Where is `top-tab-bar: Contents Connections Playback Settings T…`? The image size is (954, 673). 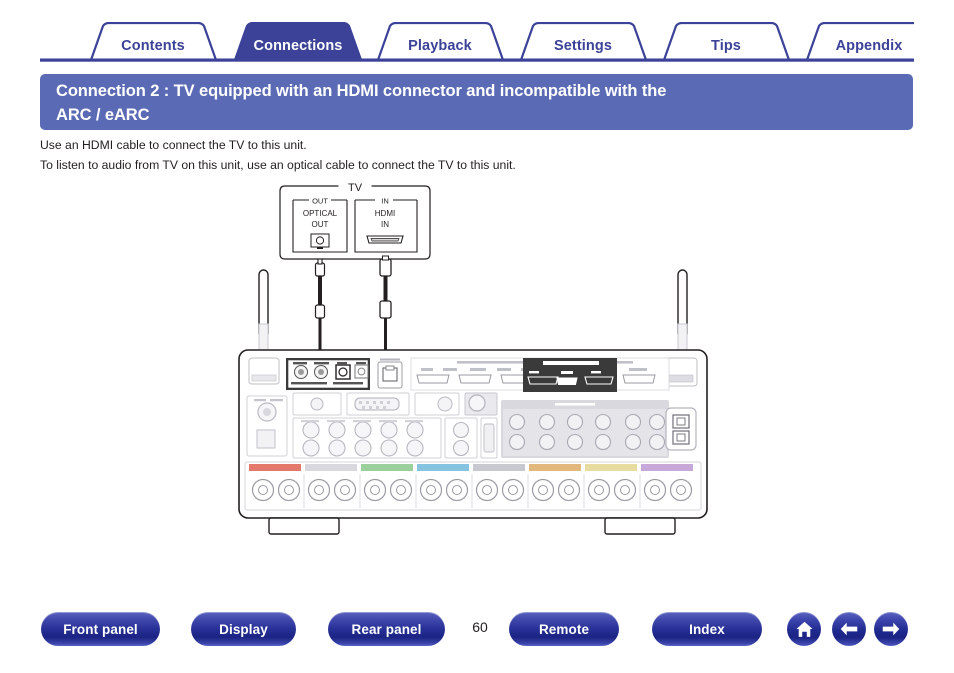 top-tab-bar: Contents Connections Playback Settings T… is located at coordinates (477, 42).